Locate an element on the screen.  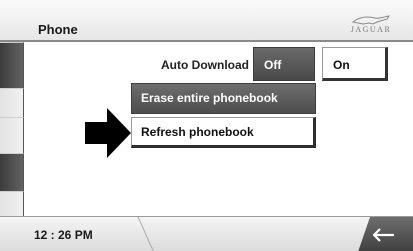
arrow-right-icon is located at coordinates (108, 133).